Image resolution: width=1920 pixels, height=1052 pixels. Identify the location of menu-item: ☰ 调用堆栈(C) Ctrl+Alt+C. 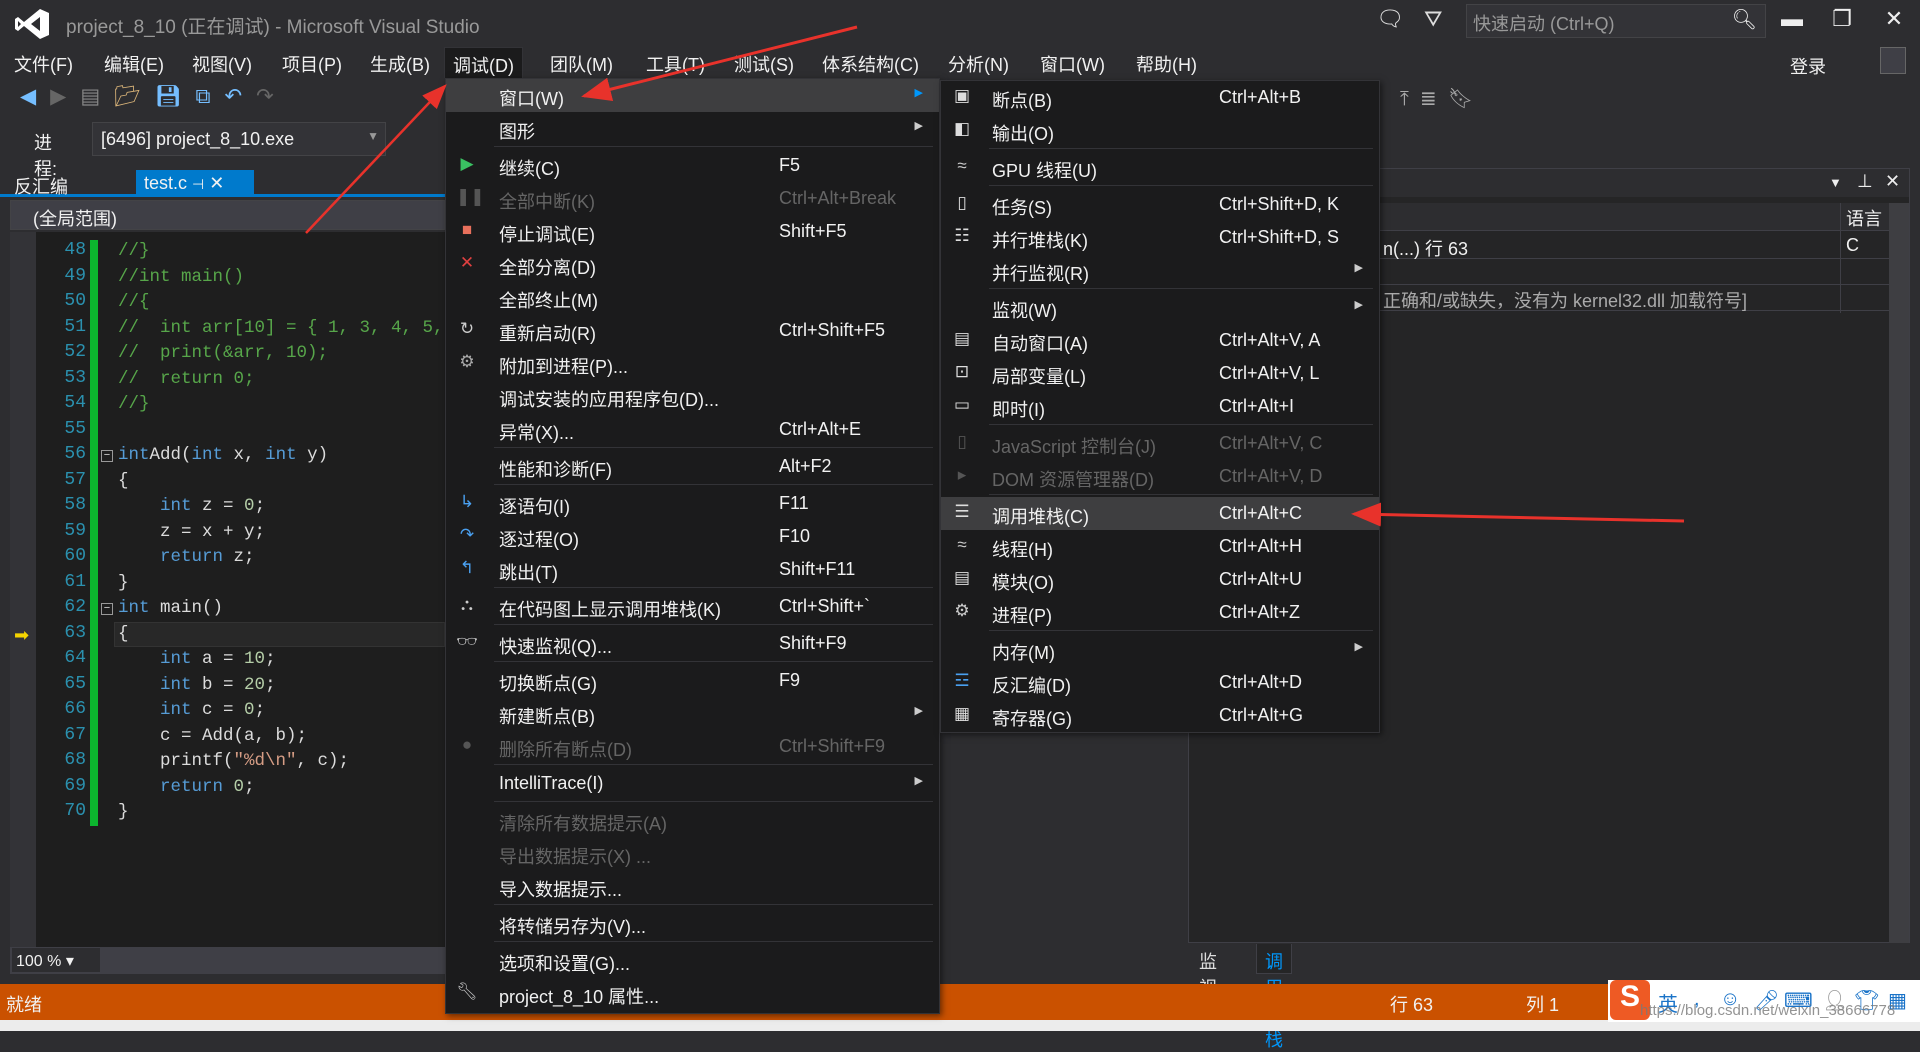
(1160, 513).